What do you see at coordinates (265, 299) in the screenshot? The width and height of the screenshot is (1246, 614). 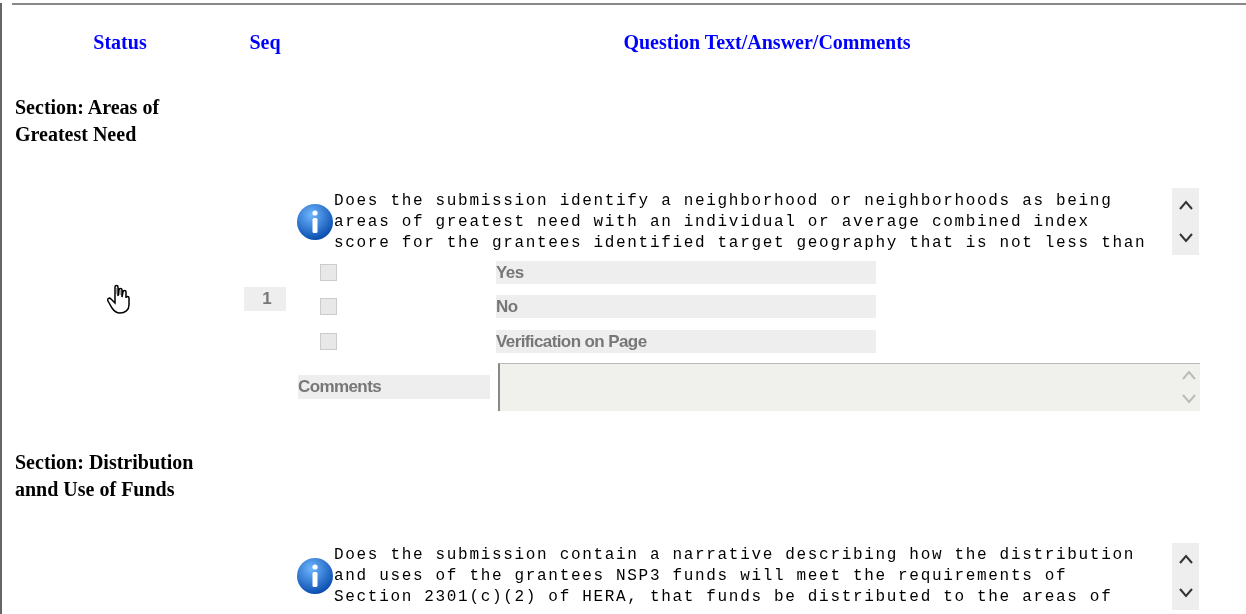 I see `sequence-field: 1` at bounding box center [265, 299].